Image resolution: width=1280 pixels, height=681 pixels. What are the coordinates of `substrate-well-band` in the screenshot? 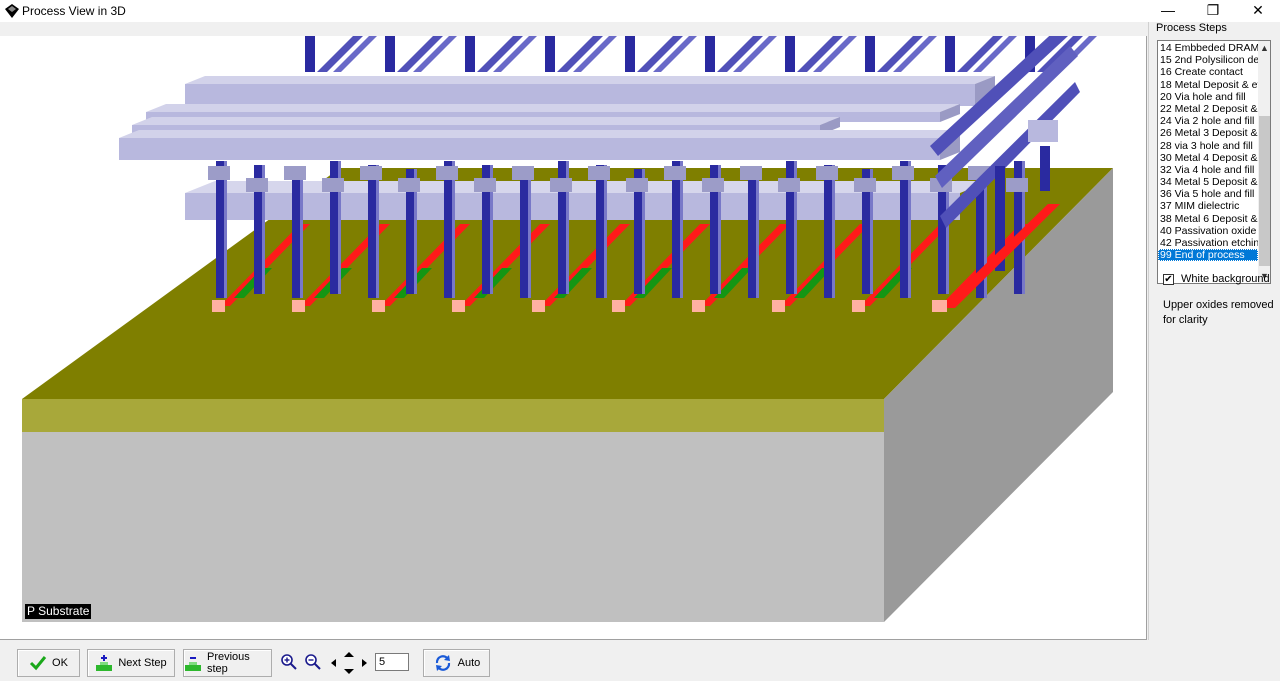 It's located at (453, 415).